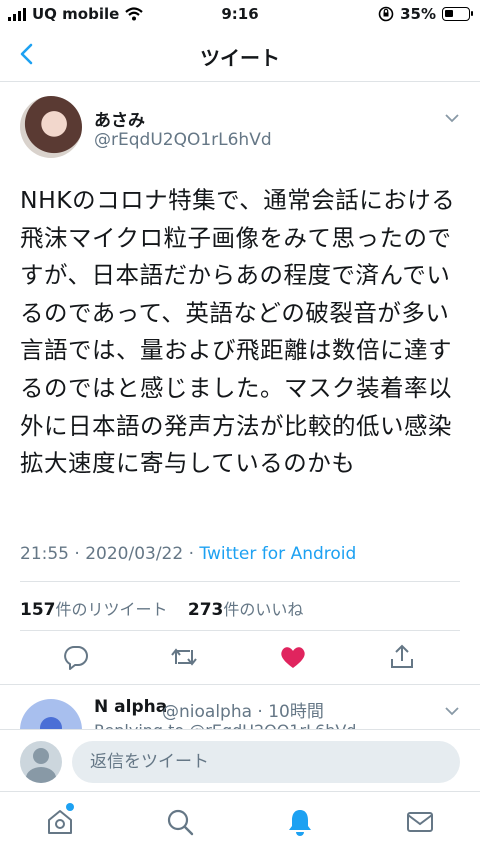  What do you see at coordinates (51, 714) in the screenshot?
I see `reply-avatar` at bounding box center [51, 714].